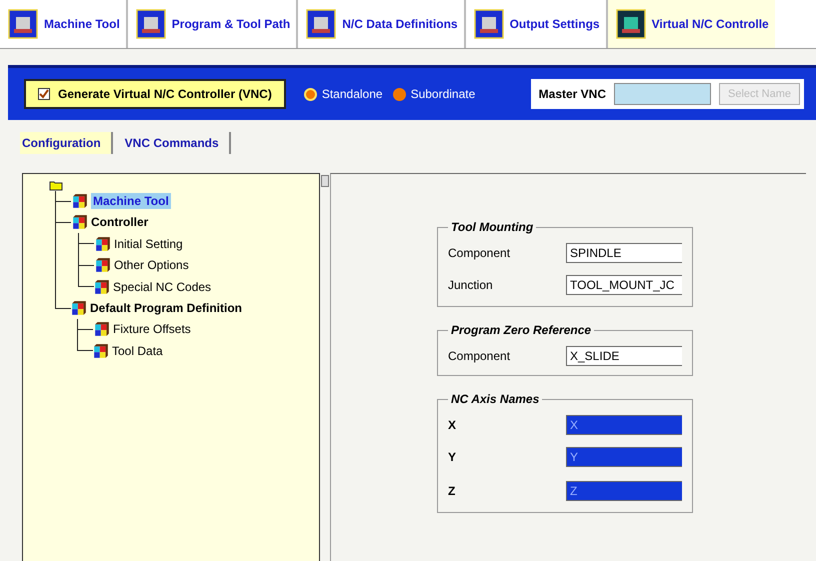 Image resolution: width=816 pixels, height=561 pixels. Describe the element at coordinates (453, 457) in the screenshot. I see `field-label: Y` at that location.